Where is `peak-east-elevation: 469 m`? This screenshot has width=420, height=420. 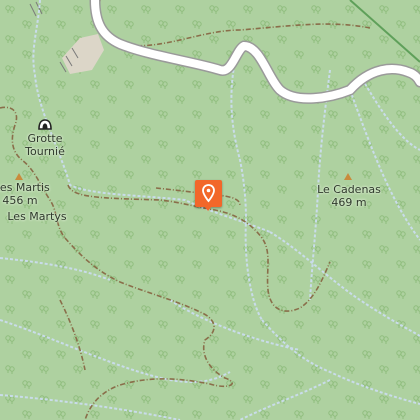 peak-east-elevation: 469 m is located at coordinates (349, 202).